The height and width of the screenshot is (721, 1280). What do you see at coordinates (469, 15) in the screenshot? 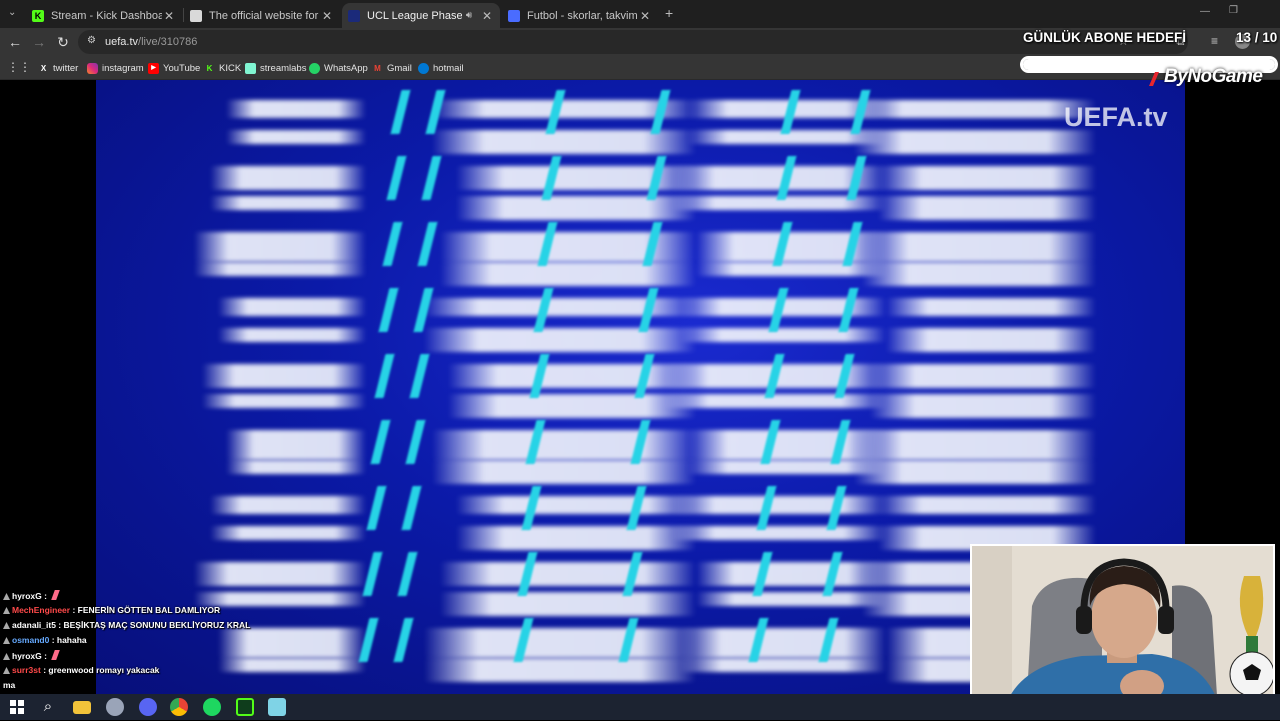
I see `speaker-icon: 🔊︎` at bounding box center [469, 15].